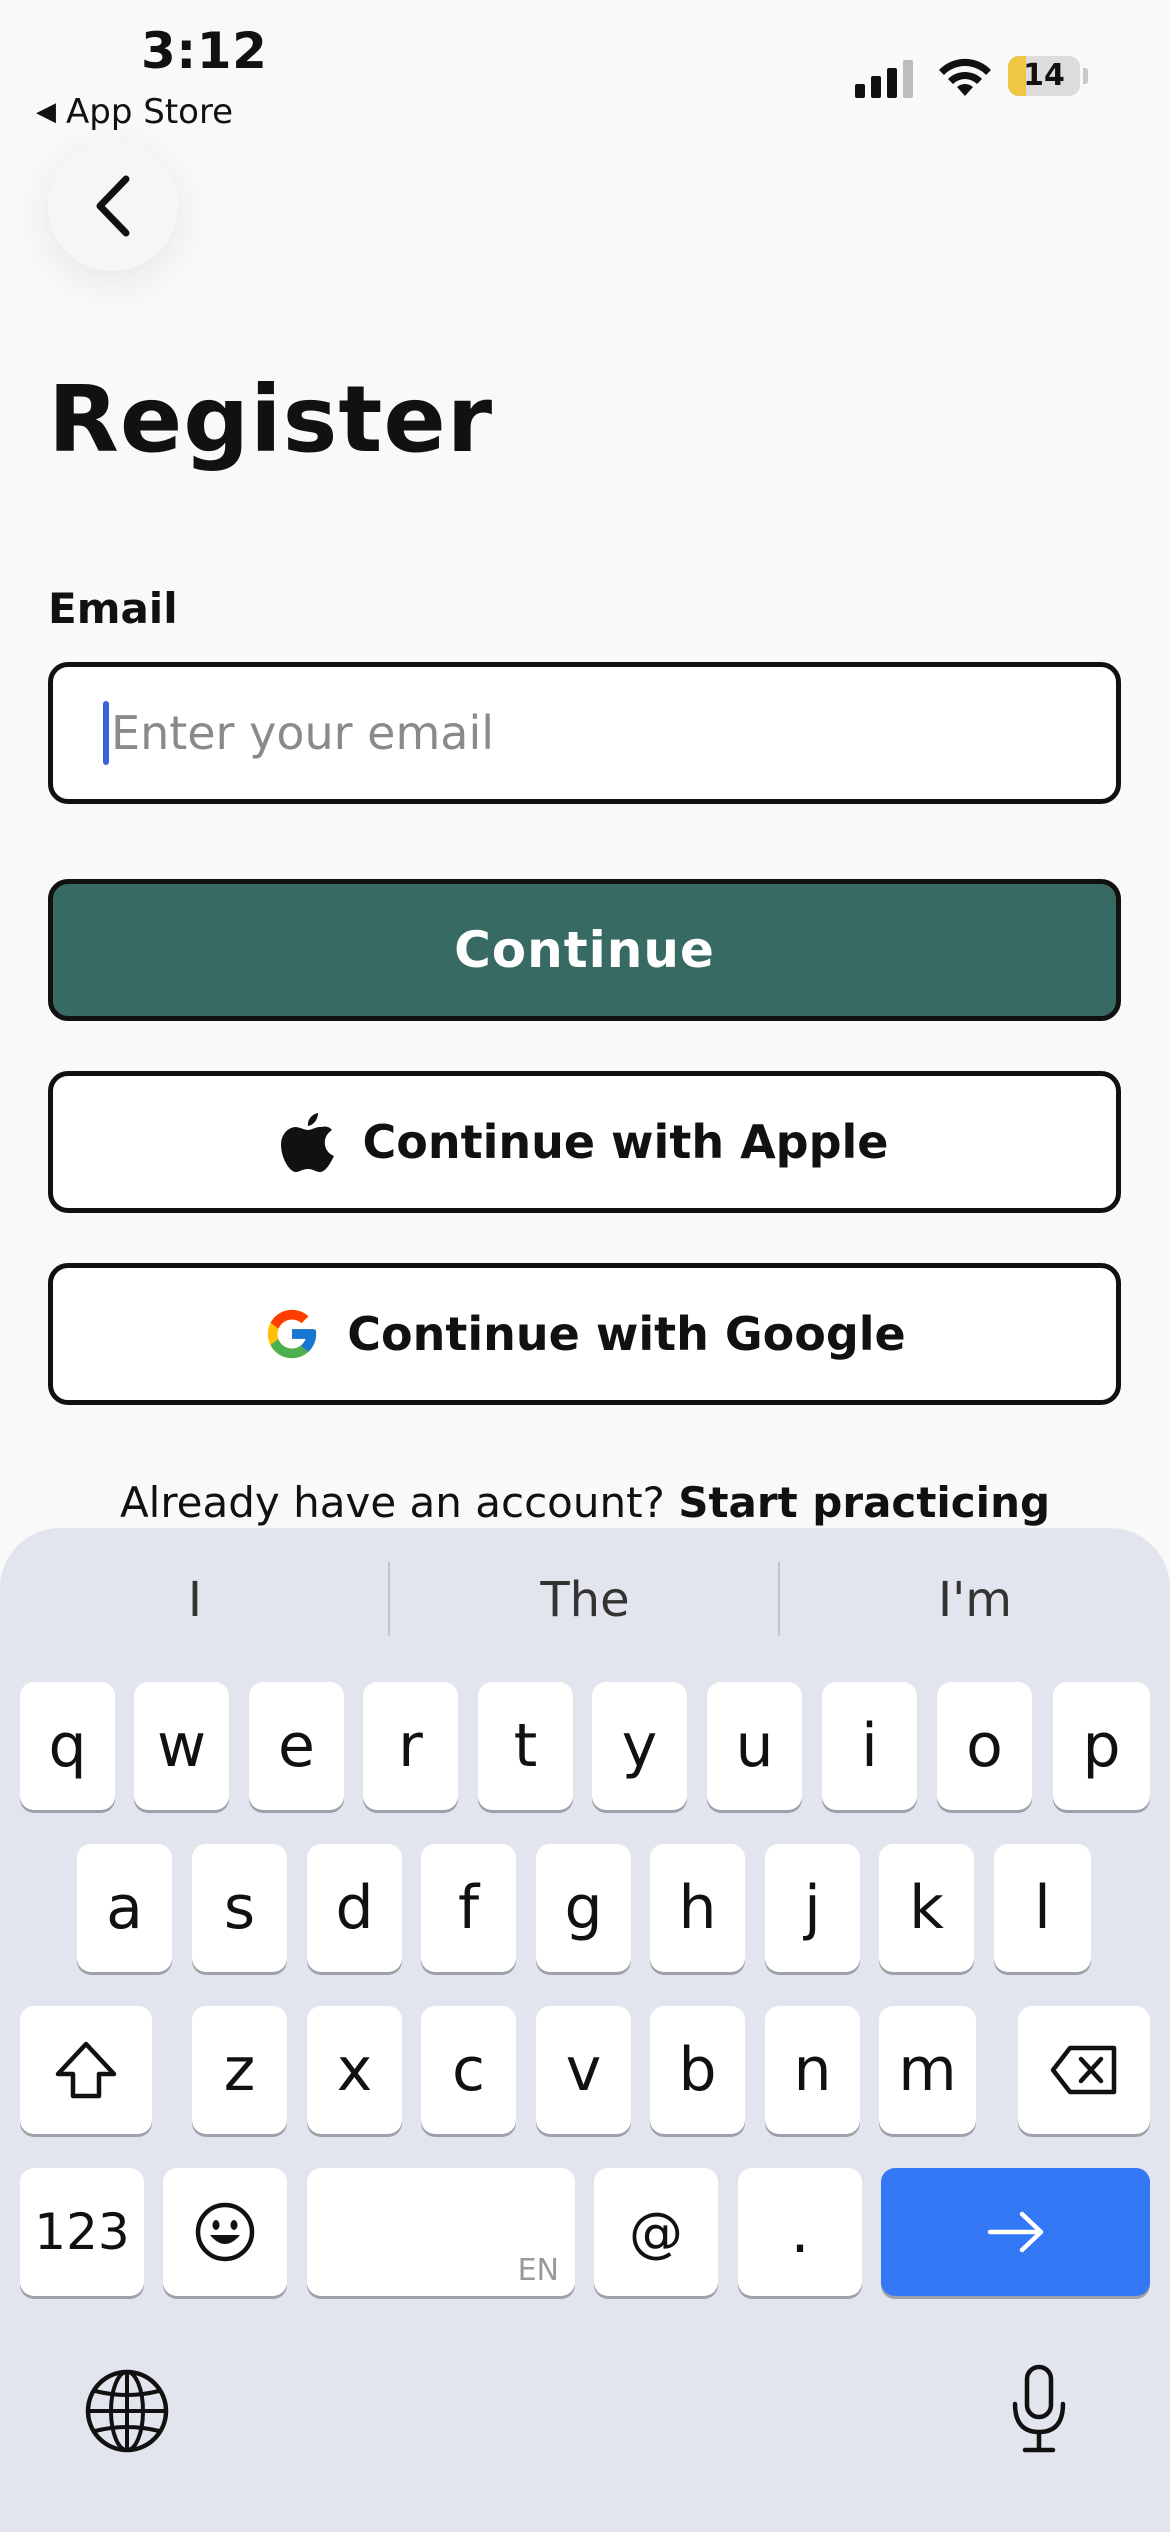  I want to click on back-button, so click(113, 206).